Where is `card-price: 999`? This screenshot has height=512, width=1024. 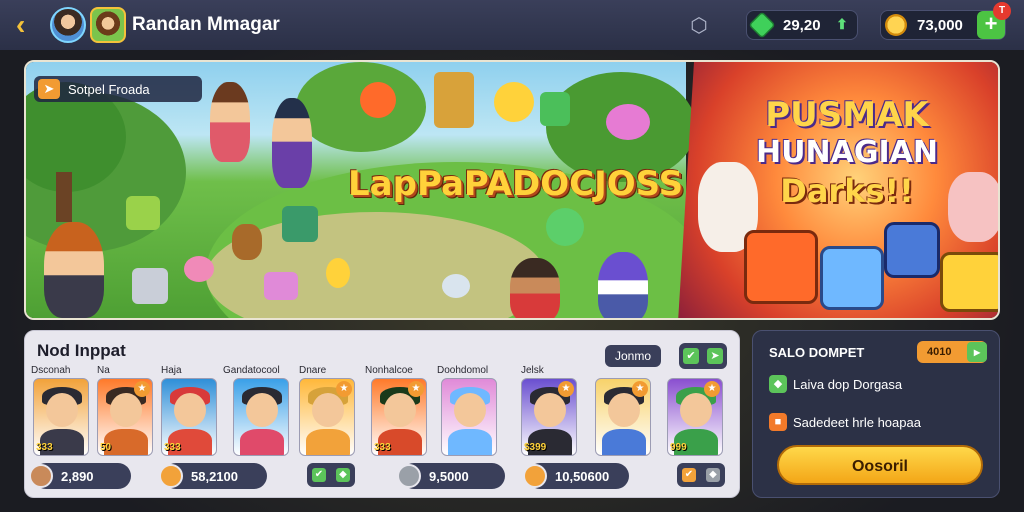 card-price: 999 is located at coordinates (678, 447).